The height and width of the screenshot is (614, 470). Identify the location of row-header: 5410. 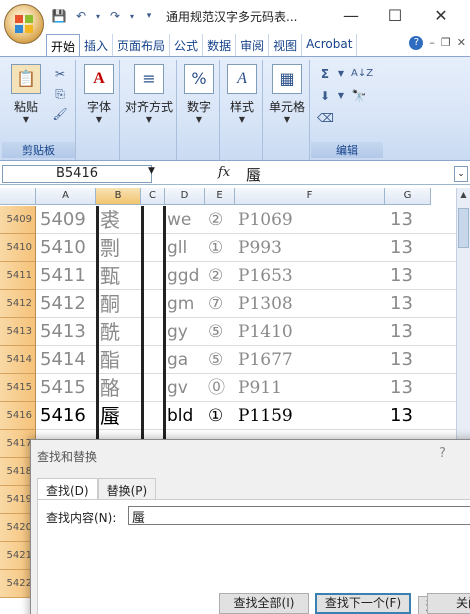
(18, 248).